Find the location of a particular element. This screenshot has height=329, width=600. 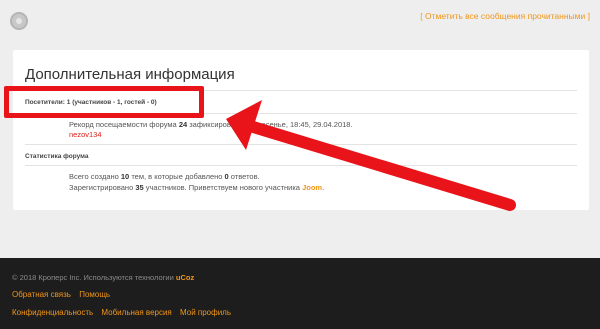

privacy-link: Конфиденциальность is located at coordinates (52, 312).